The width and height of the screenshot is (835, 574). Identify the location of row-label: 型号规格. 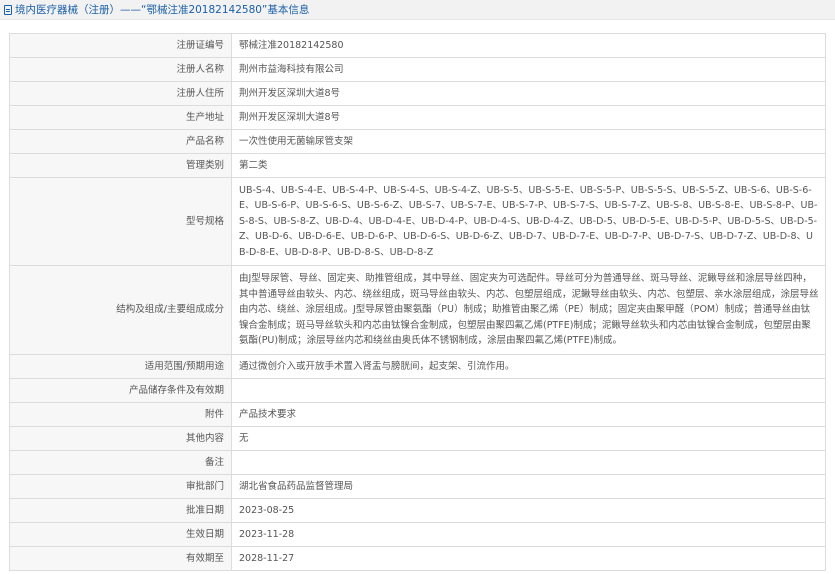
(120, 221).